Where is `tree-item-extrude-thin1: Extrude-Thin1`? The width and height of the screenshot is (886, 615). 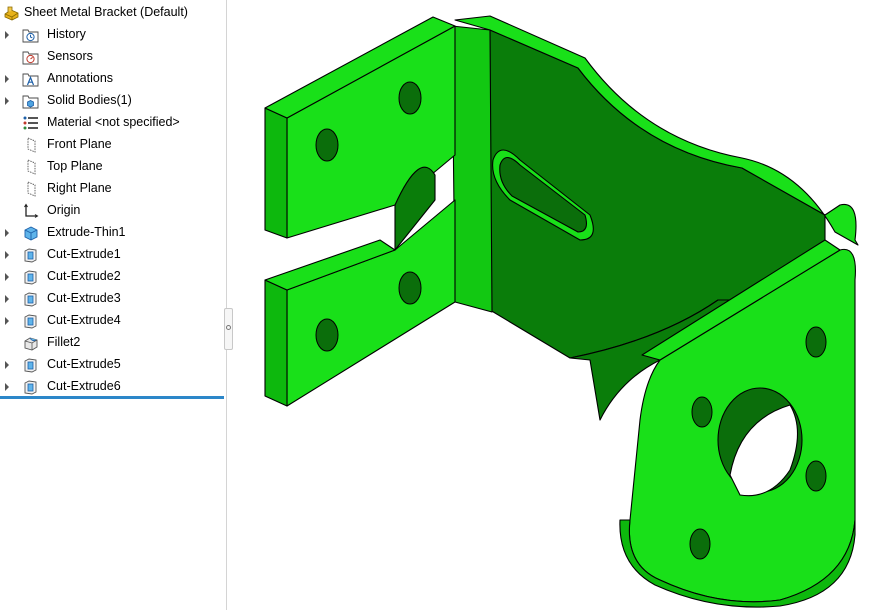
tree-item-extrude-thin1: Extrude-Thin1 is located at coordinates (112, 233).